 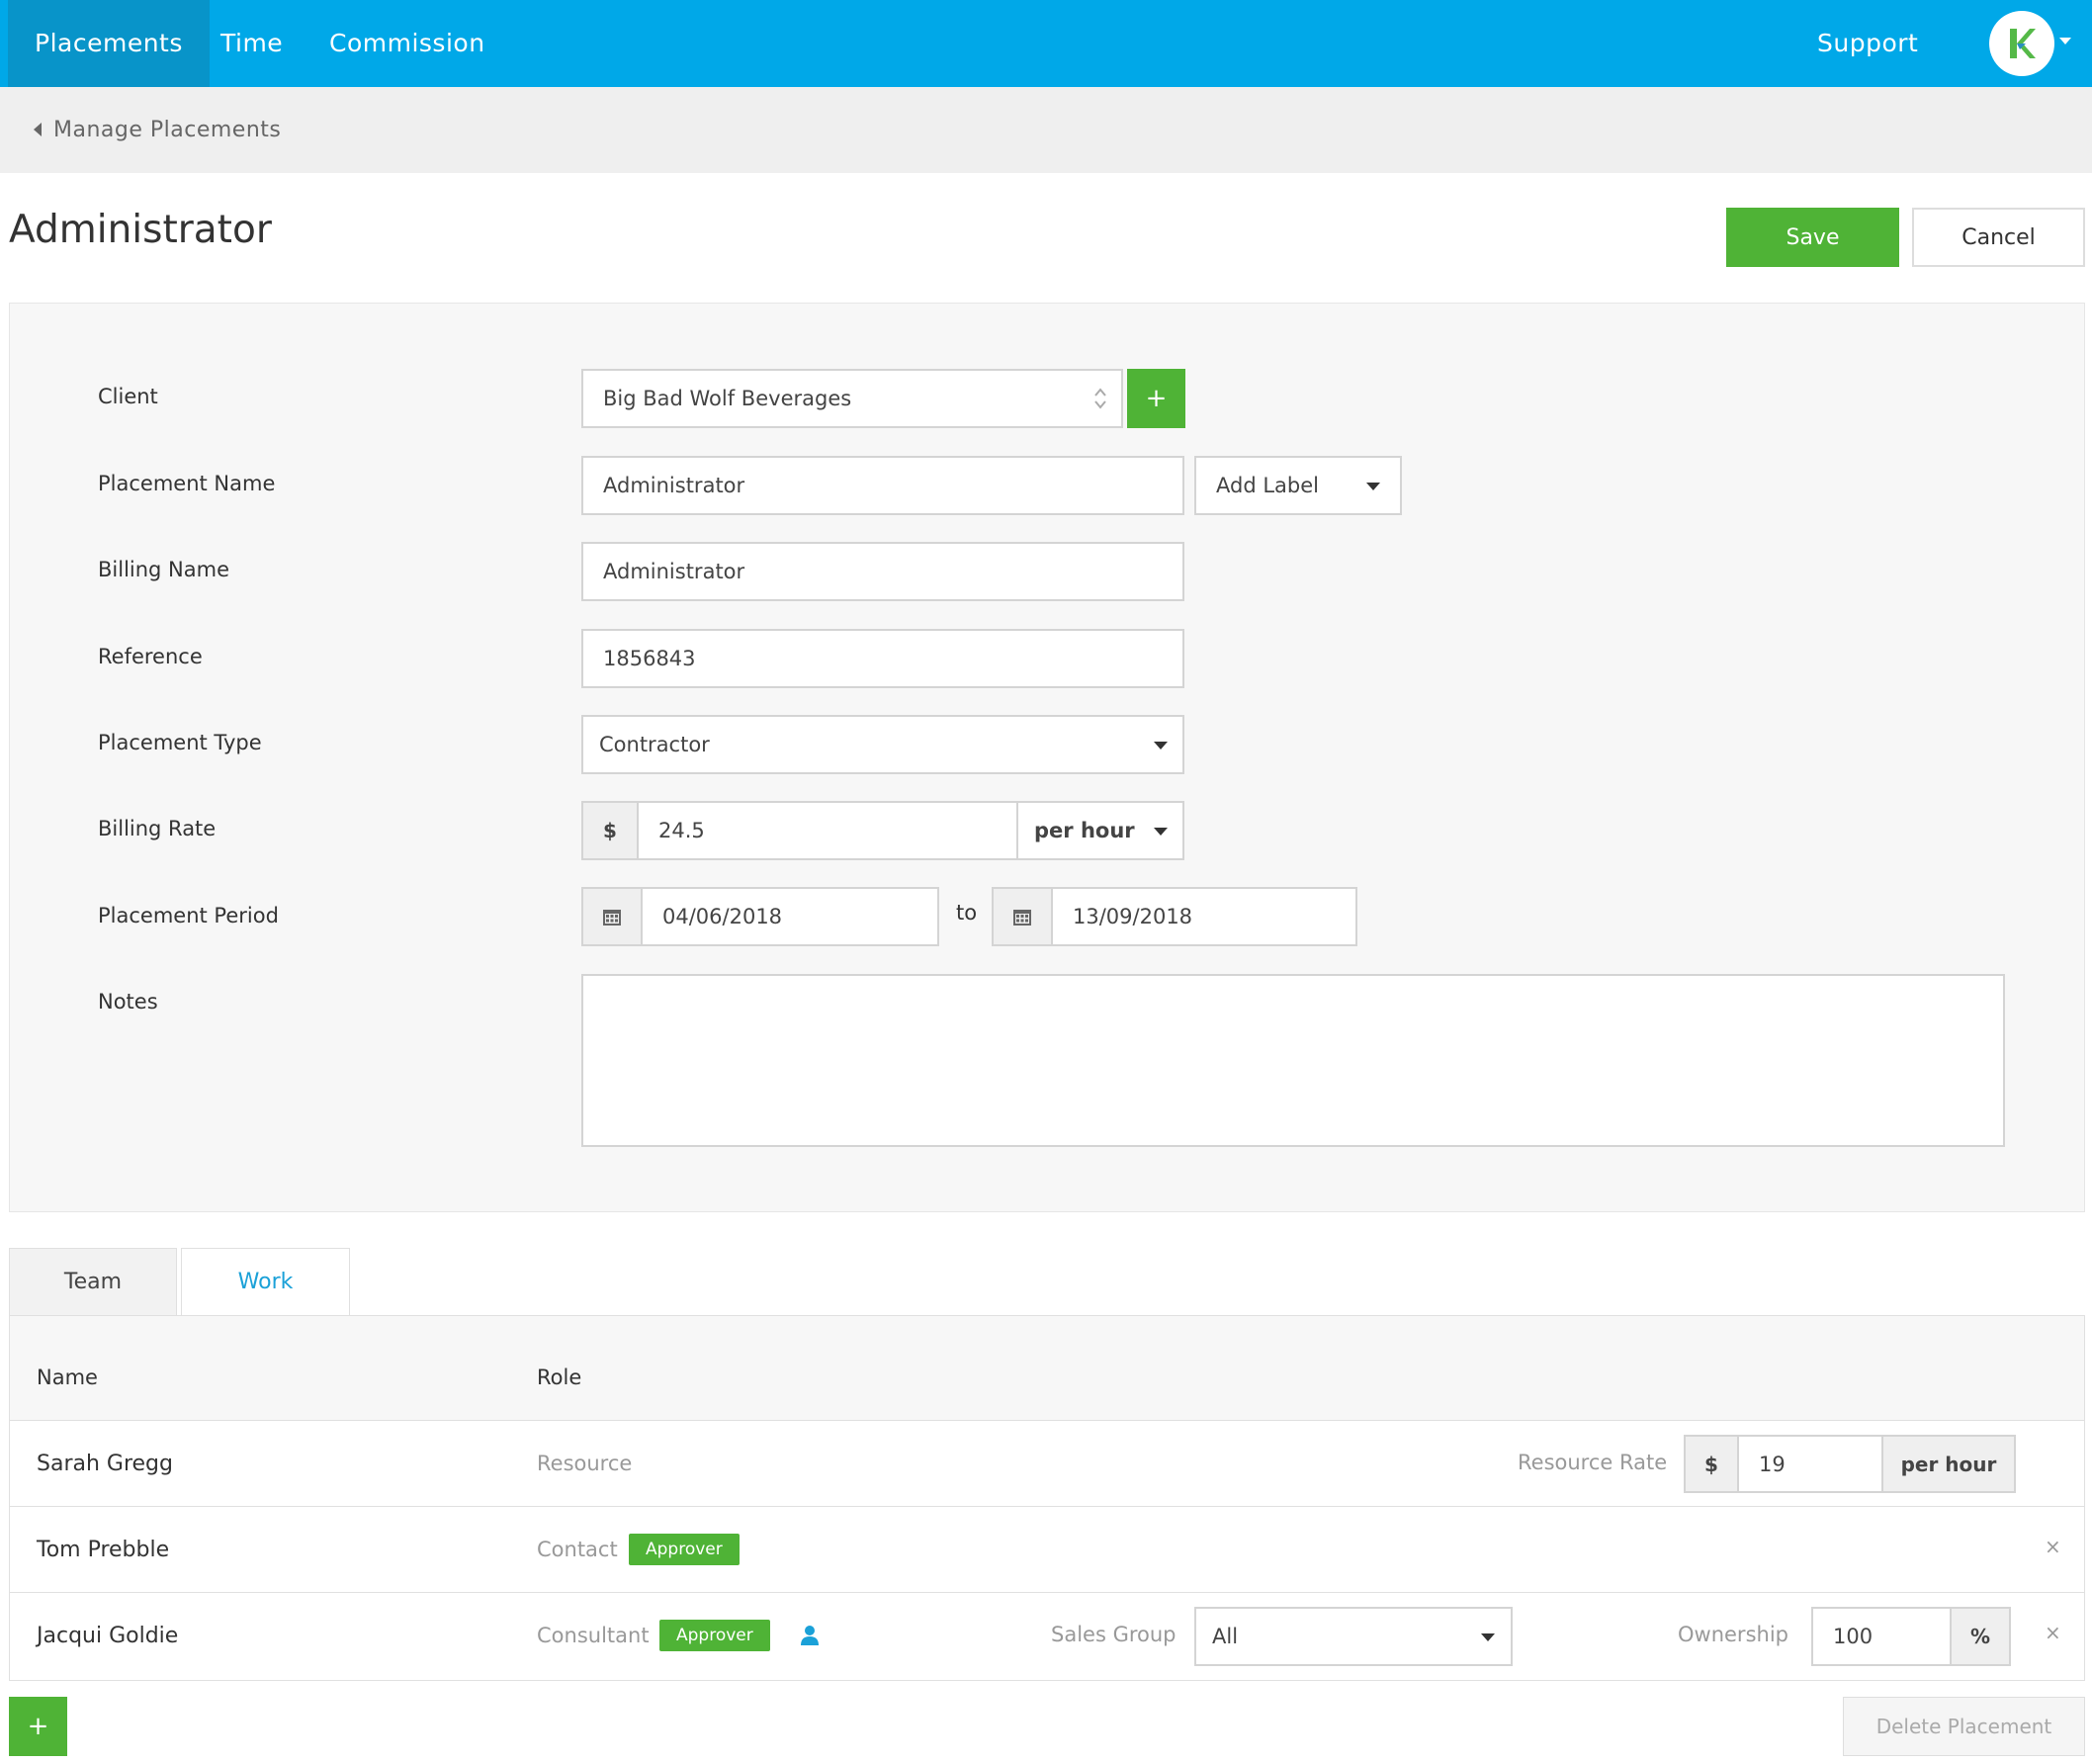 What do you see at coordinates (187, 484) in the screenshot?
I see `placement-name-label: Placement Name` at bounding box center [187, 484].